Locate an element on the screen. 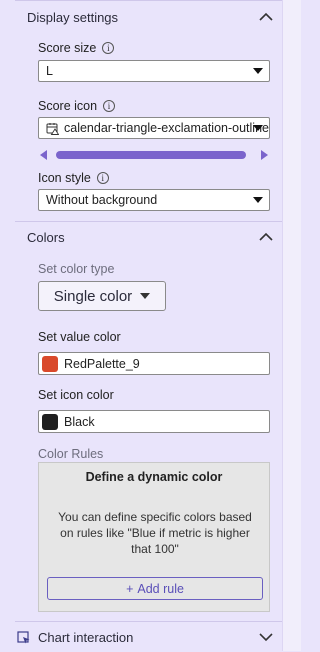  icon-style-label: Icon style i is located at coordinates (73, 178).